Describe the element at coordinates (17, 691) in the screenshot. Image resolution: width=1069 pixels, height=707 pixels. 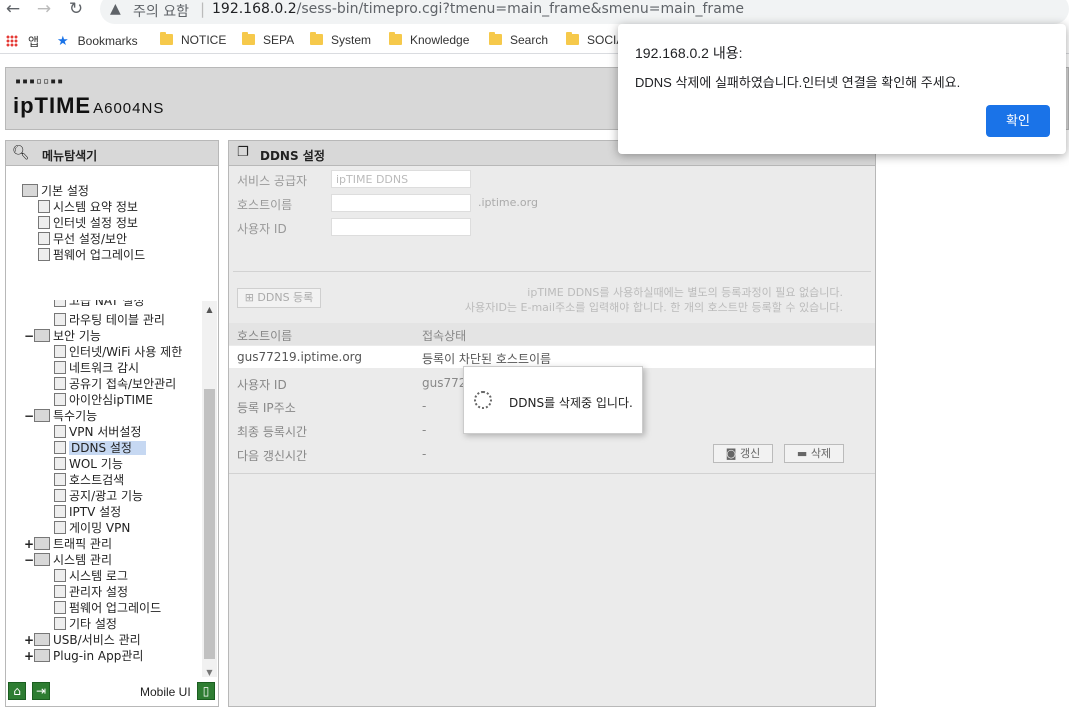
I see `home-icon: ⌂` at that location.